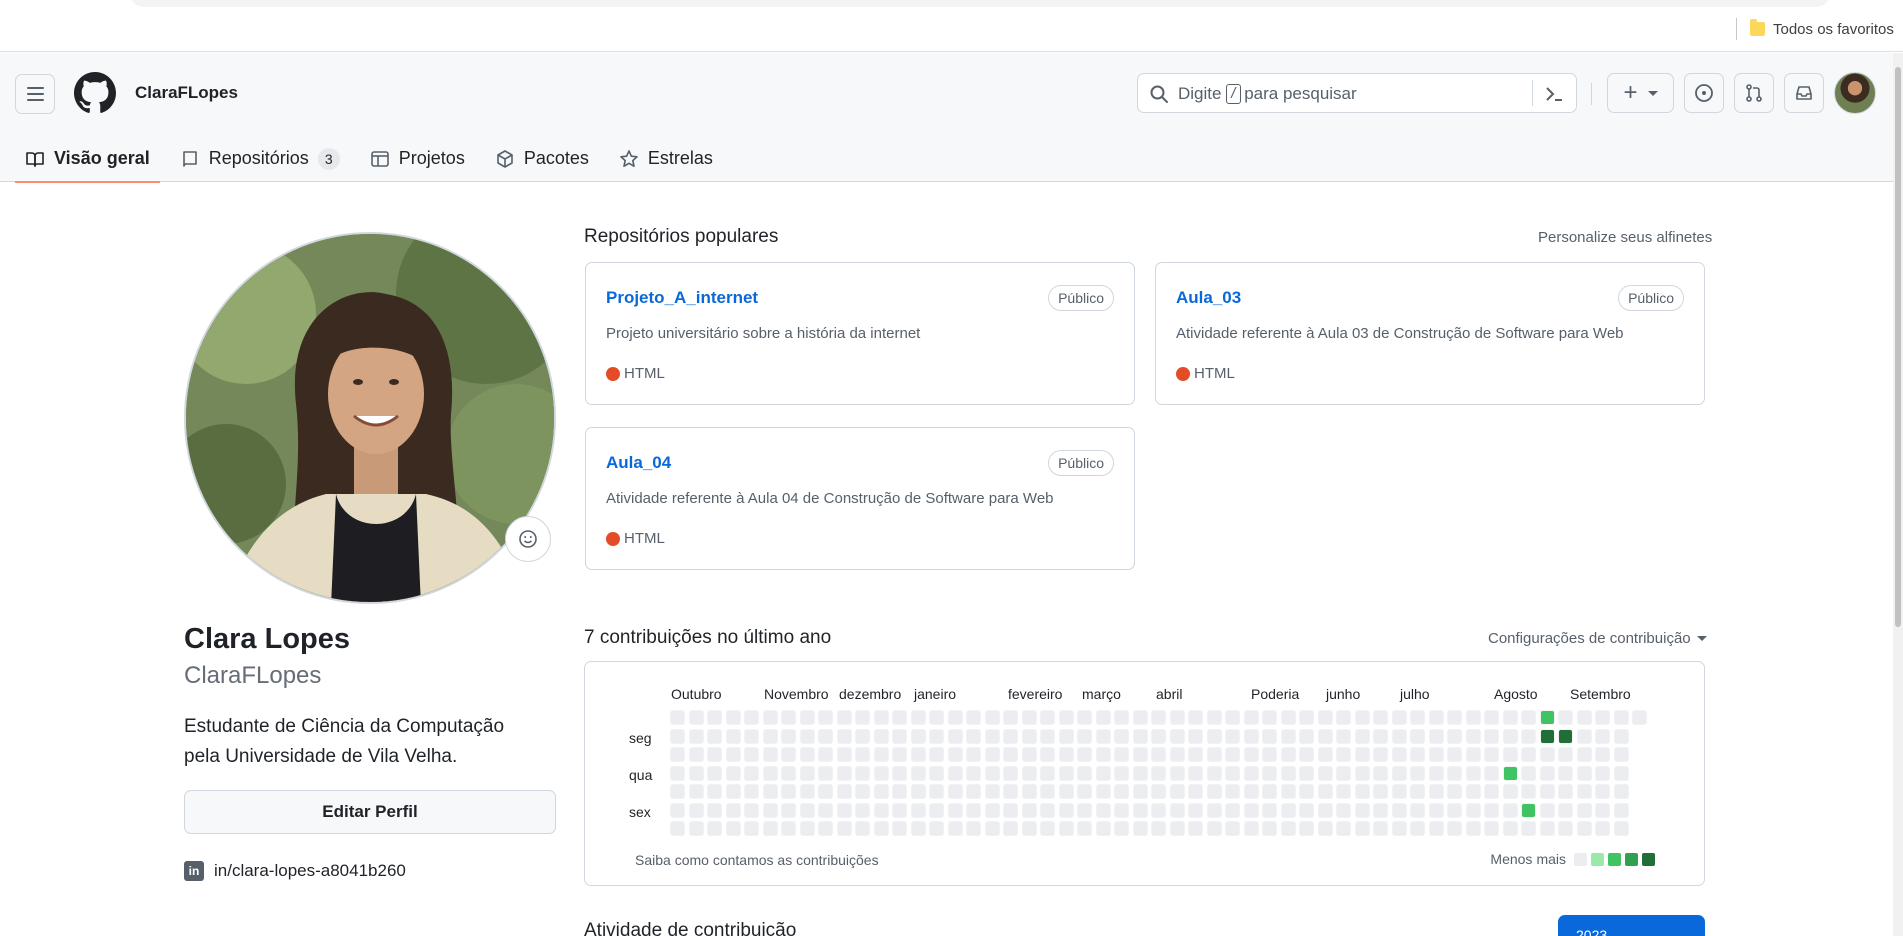  Describe the element at coordinates (95, 93) in the screenshot. I see `github-logo-icon` at that location.